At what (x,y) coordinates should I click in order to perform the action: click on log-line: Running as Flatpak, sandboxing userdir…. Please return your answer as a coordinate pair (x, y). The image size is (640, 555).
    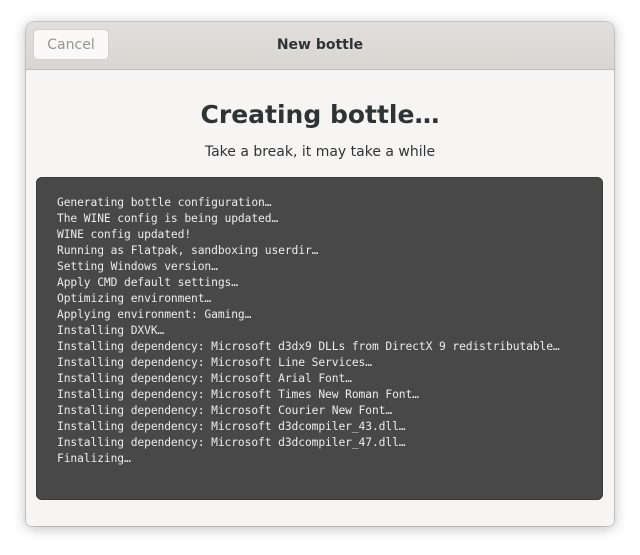
    Looking at the image, I should click on (188, 250).